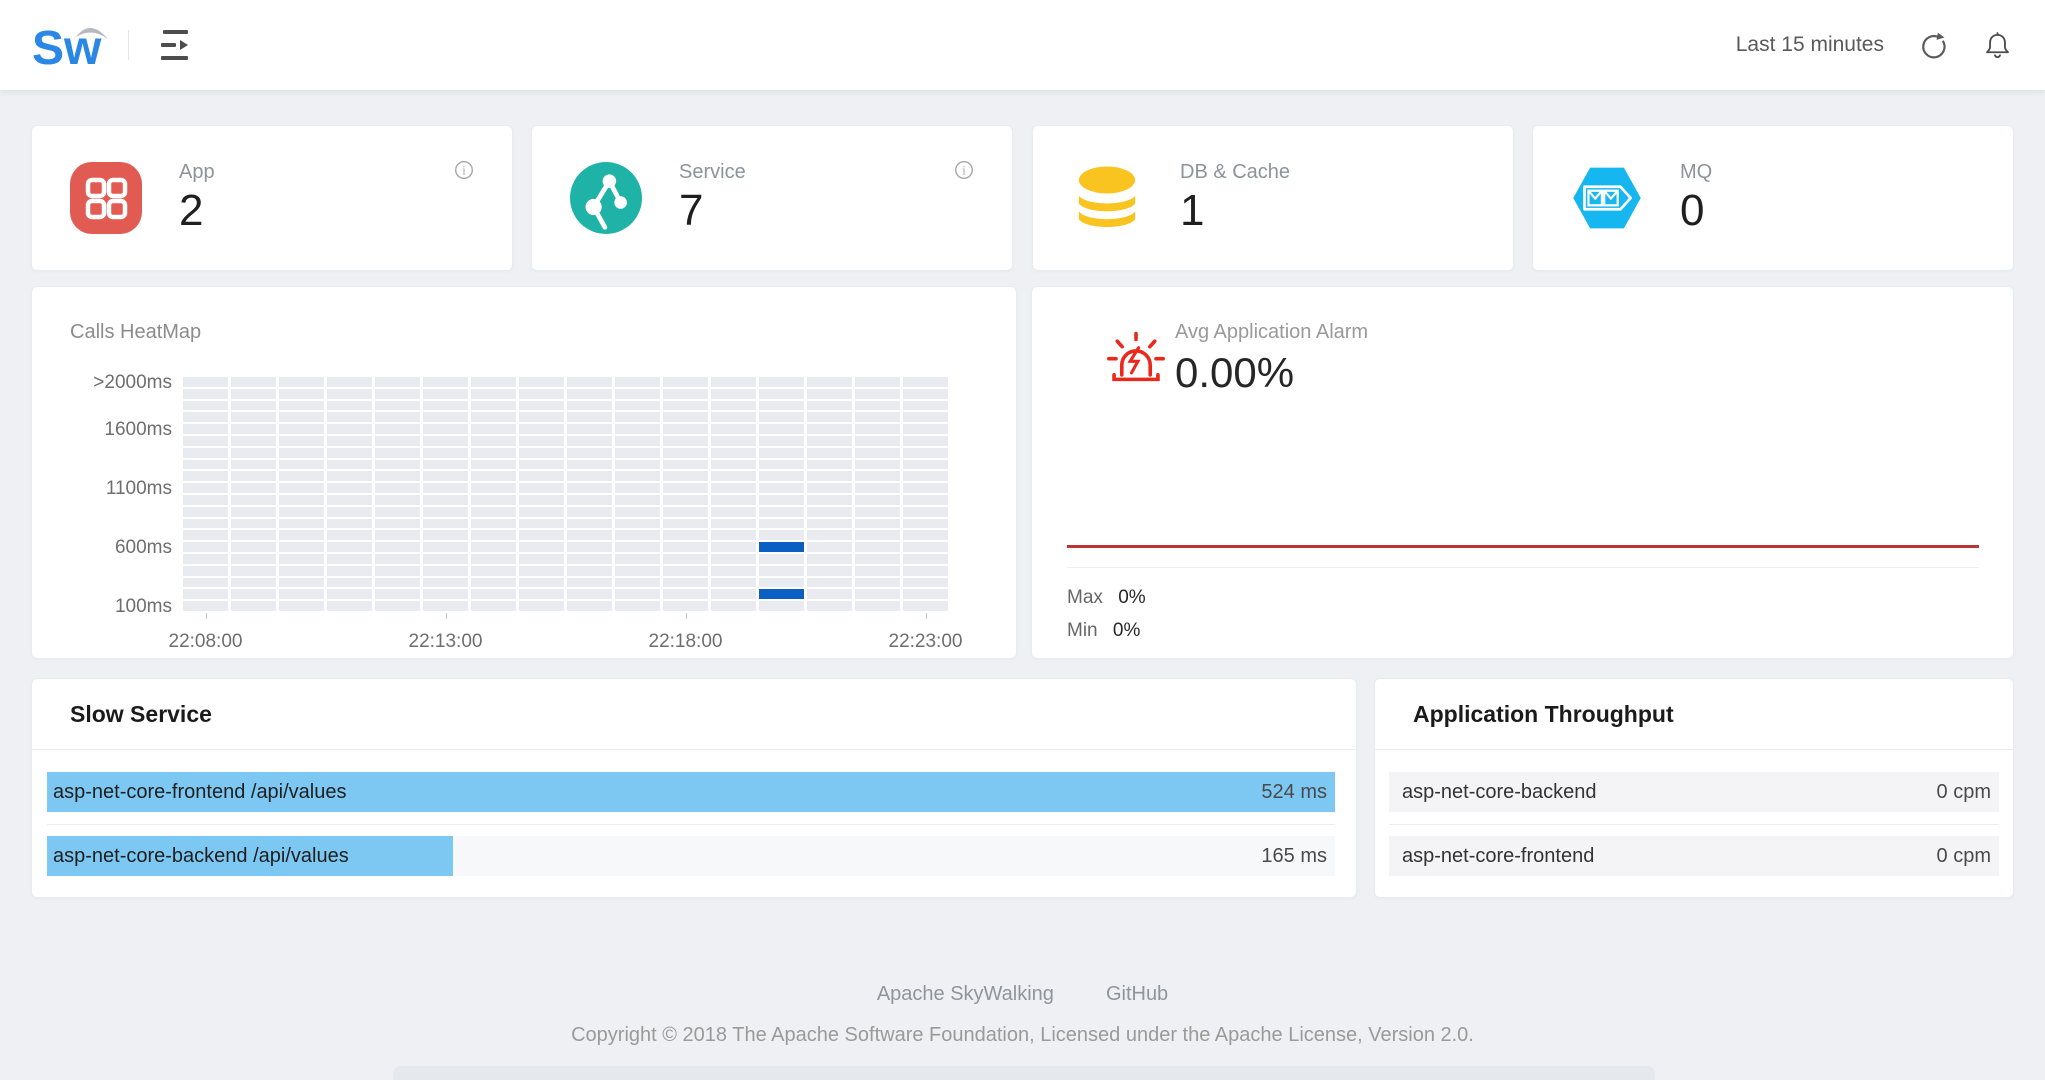  Describe the element at coordinates (1136, 362) in the screenshot. I see `alarm-siren-icon` at that location.